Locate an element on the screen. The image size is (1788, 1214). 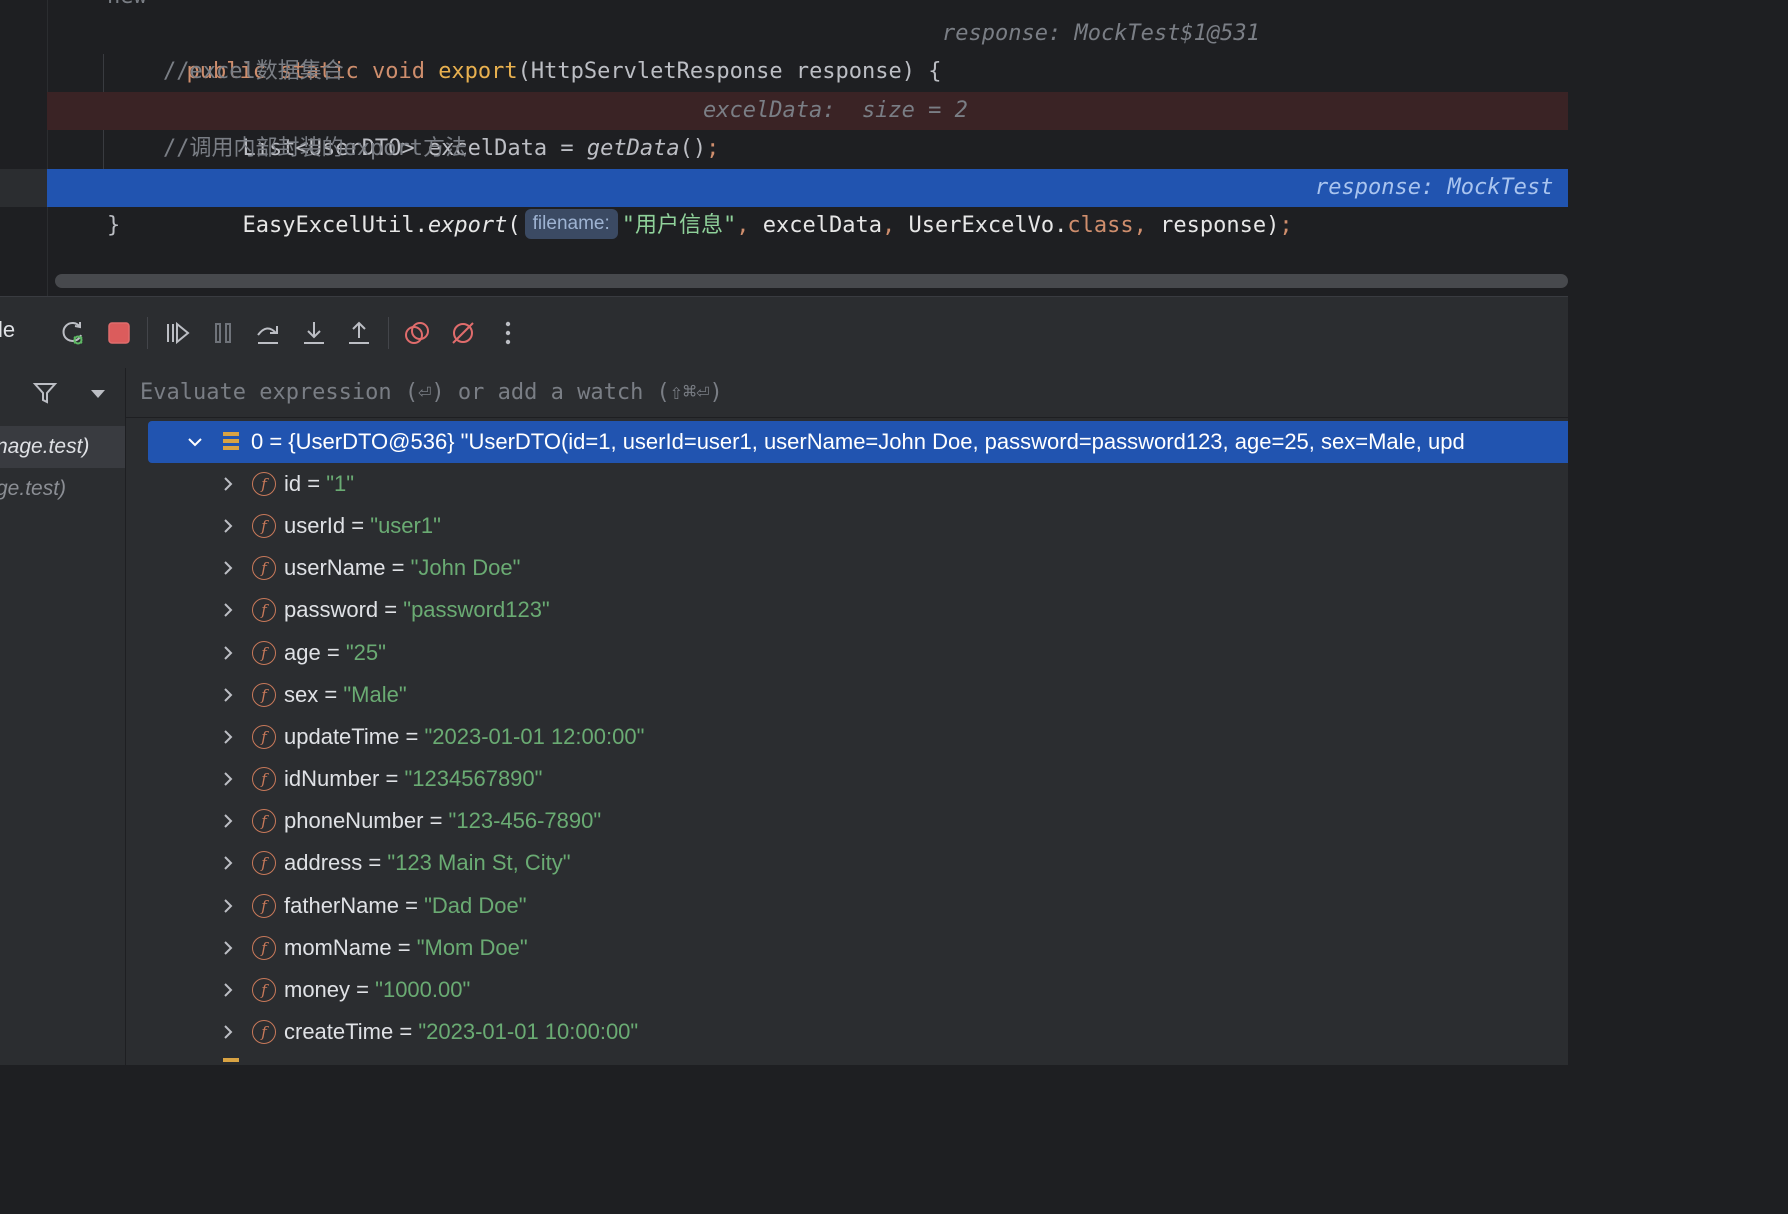
field-name: address is located at coordinates (323, 863).